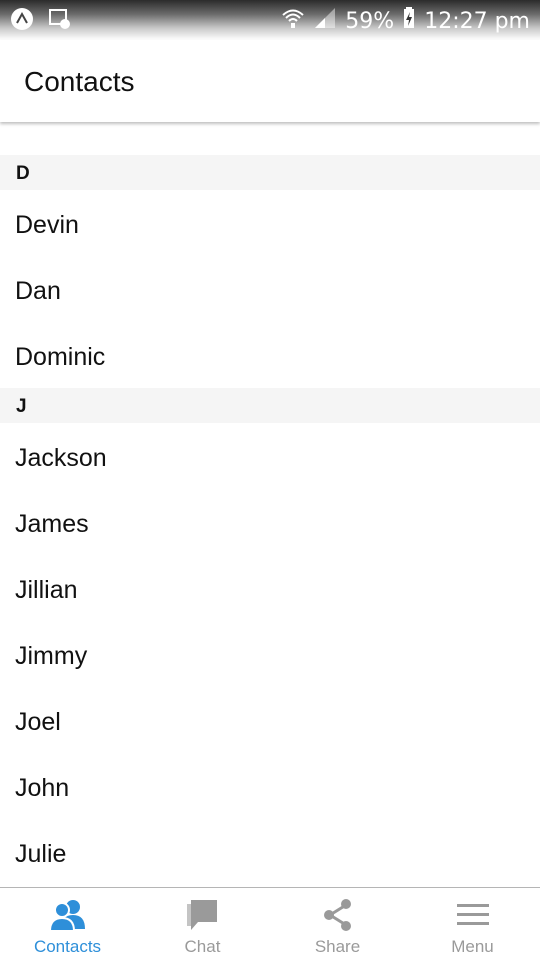  I want to click on tab-menu-label: Menu, so click(472, 946).